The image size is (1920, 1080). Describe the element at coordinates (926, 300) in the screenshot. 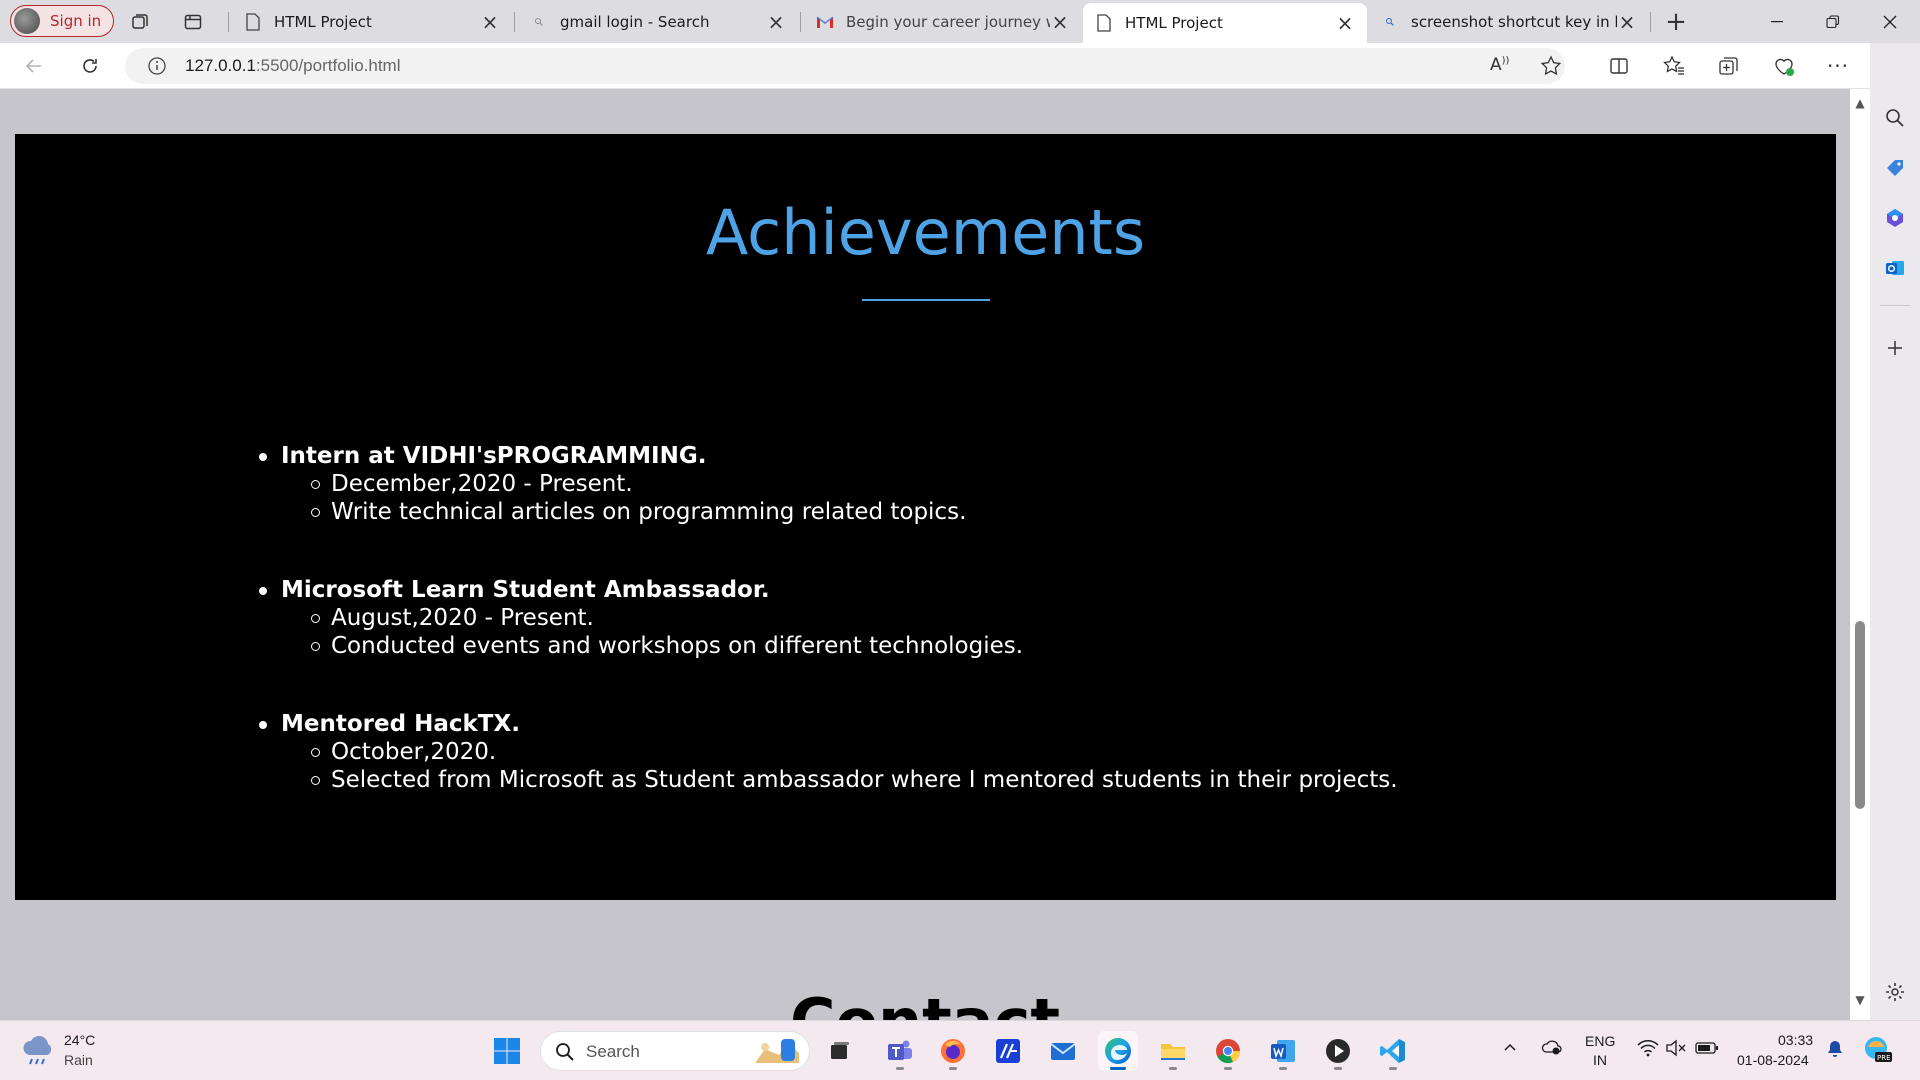

I see `title-underline` at that location.